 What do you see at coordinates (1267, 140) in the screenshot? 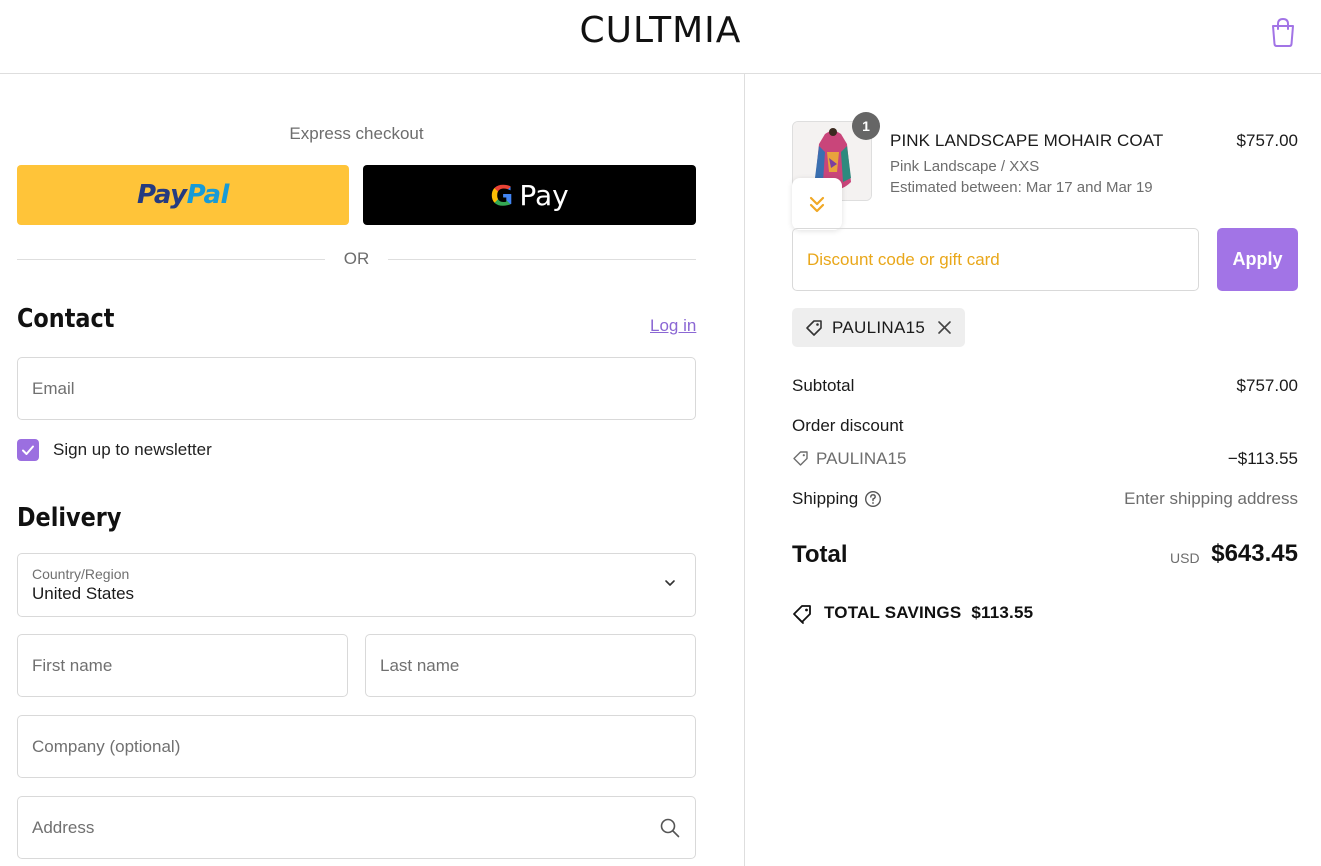
I see `product-price: $757.00` at bounding box center [1267, 140].